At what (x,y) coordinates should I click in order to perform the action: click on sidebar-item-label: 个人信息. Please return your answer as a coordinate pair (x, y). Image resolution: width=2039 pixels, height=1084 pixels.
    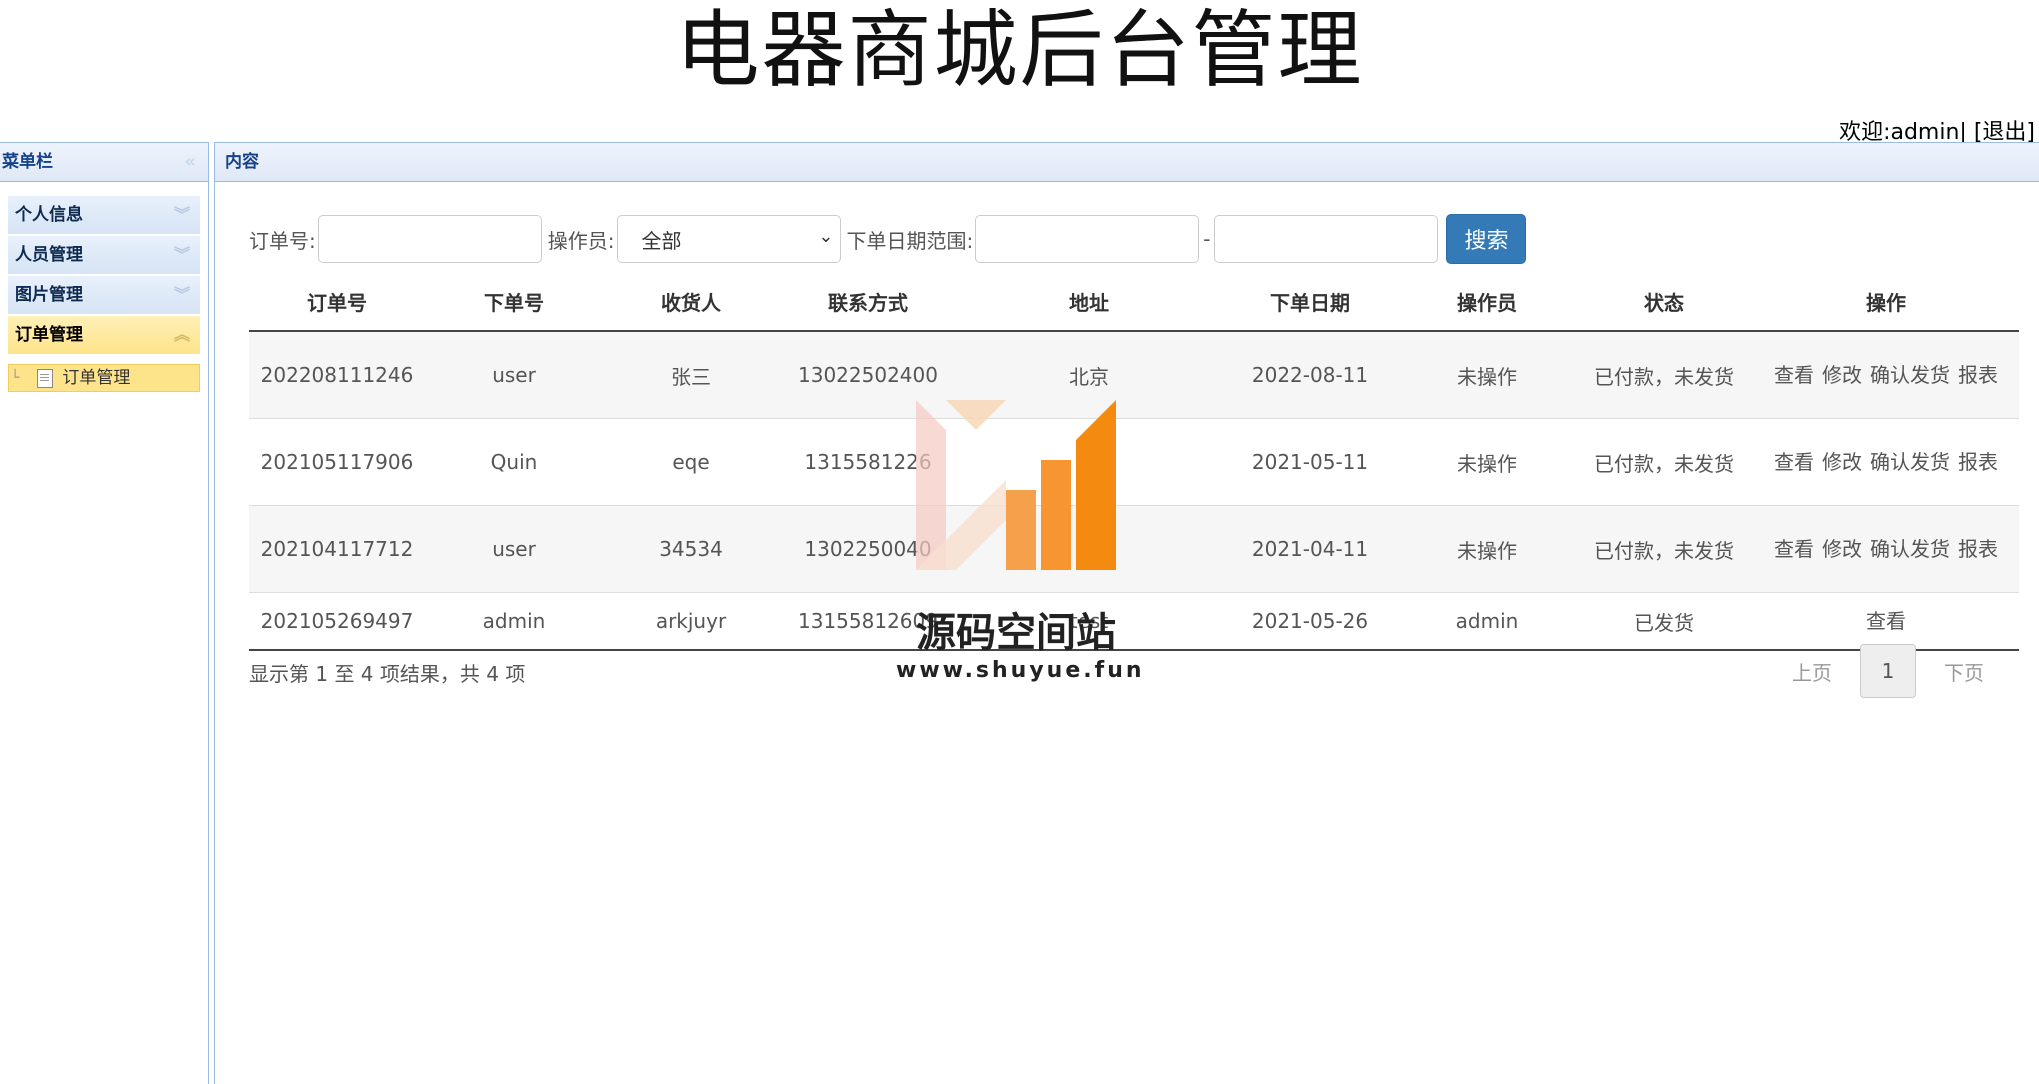
    Looking at the image, I should click on (49, 215).